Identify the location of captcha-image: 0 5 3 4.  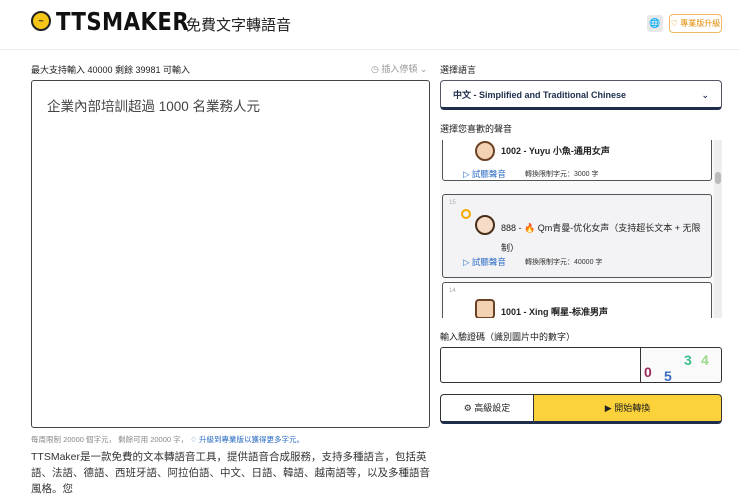
(681, 365).